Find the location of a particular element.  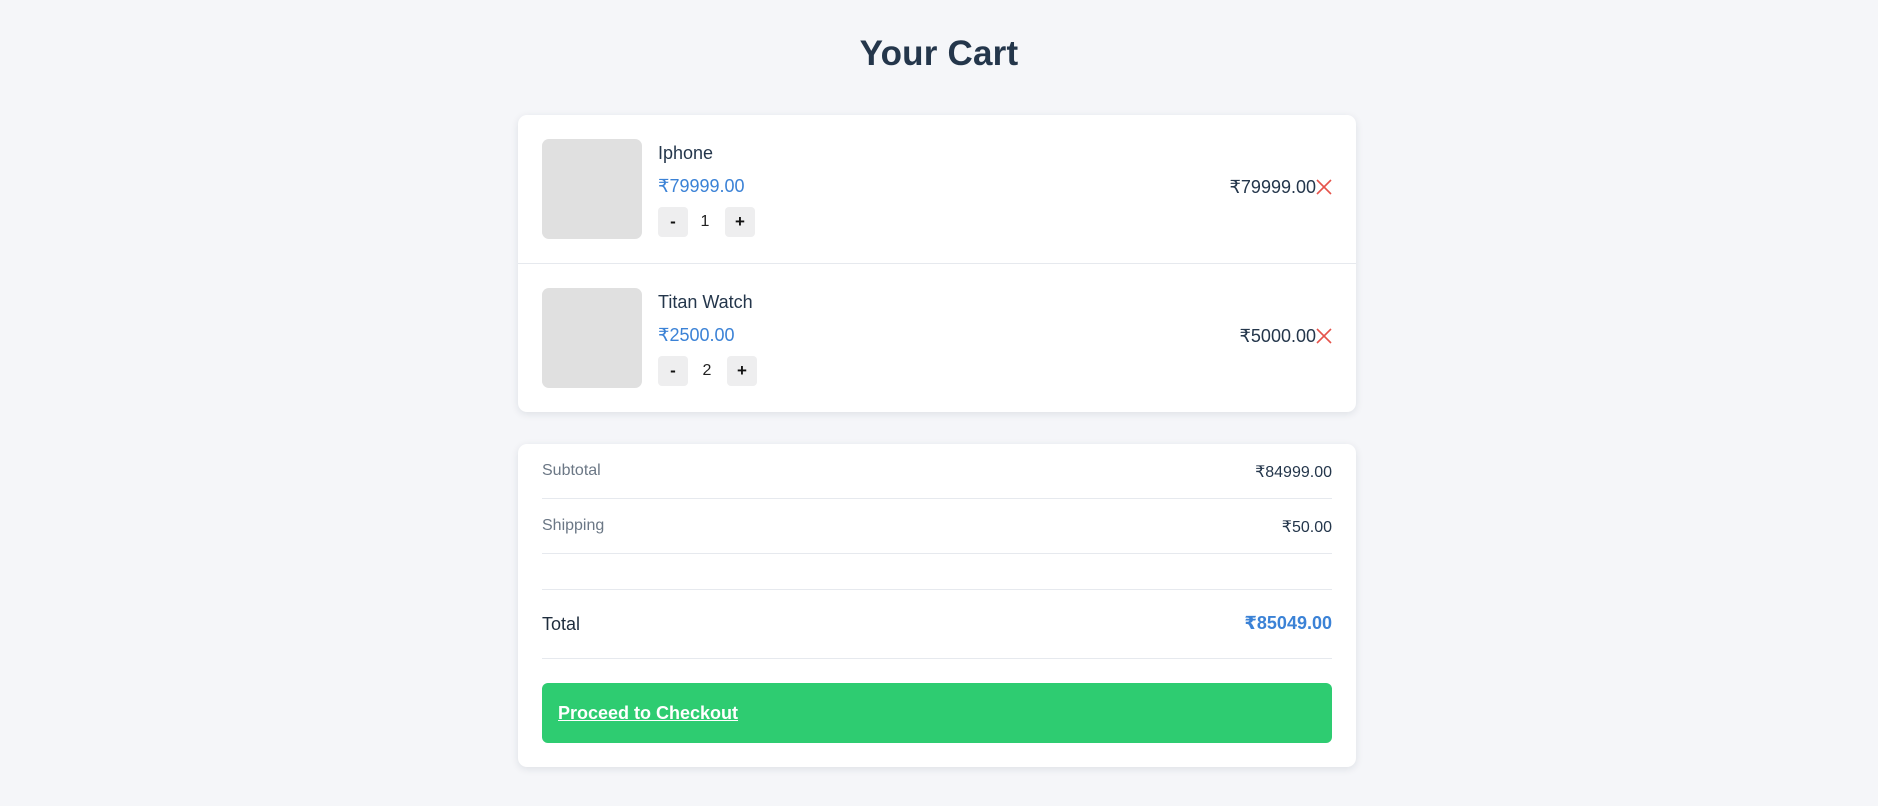

item-name: Titan Watch is located at coordinates (705, 302).